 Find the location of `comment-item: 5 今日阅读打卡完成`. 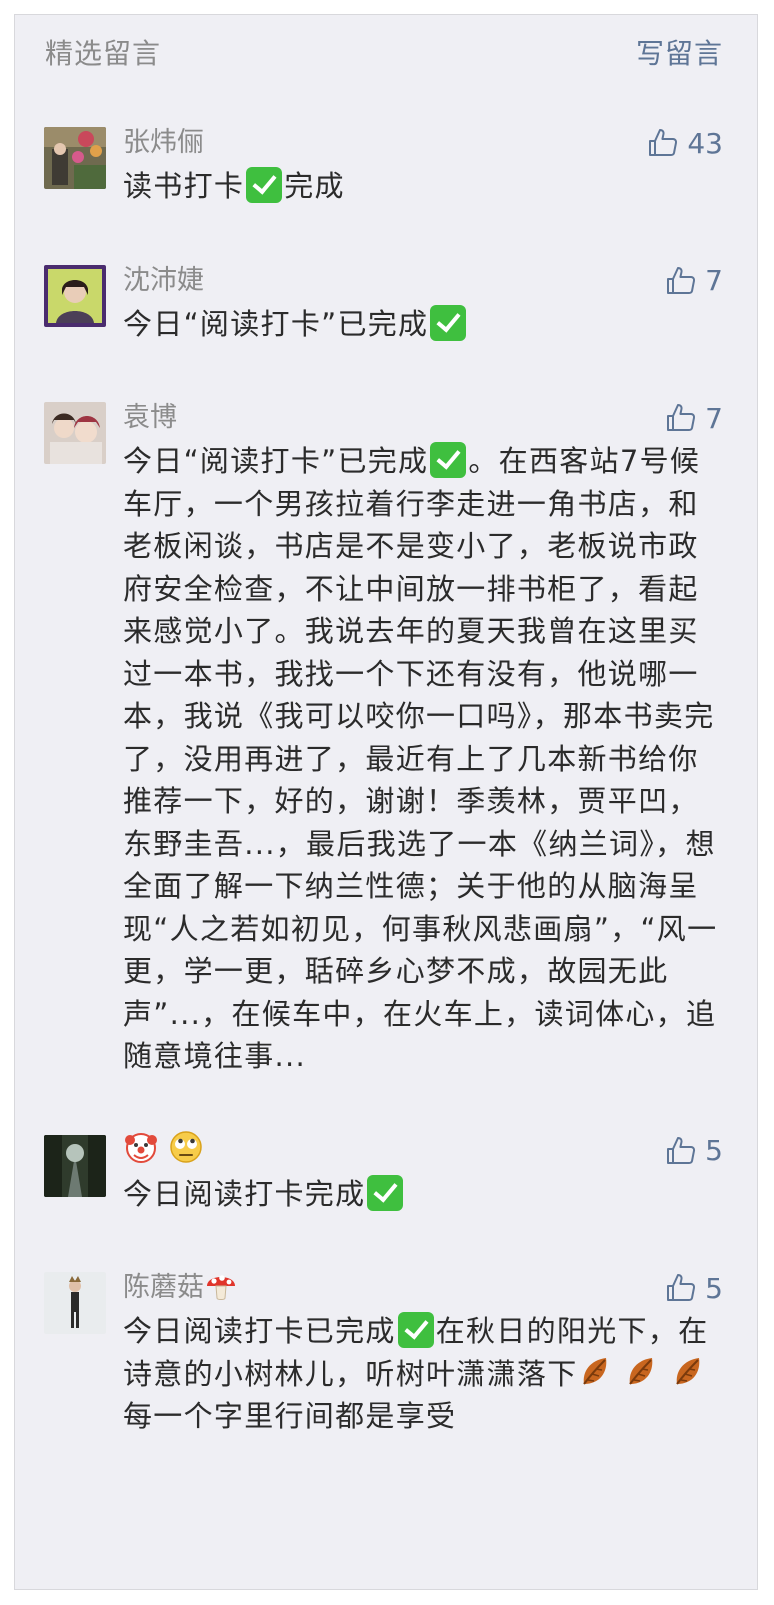

comment-item: 5 今日阅读打卡完成 is located at coordinates (386, 1172).